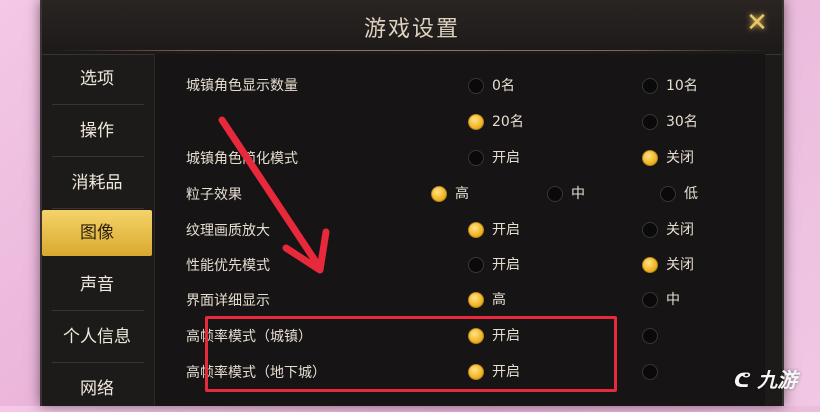 This screenshot has height=412, width=820. Describe the element at coordinates (412, 50) in the screenshot. I see `title-divider` at that location.